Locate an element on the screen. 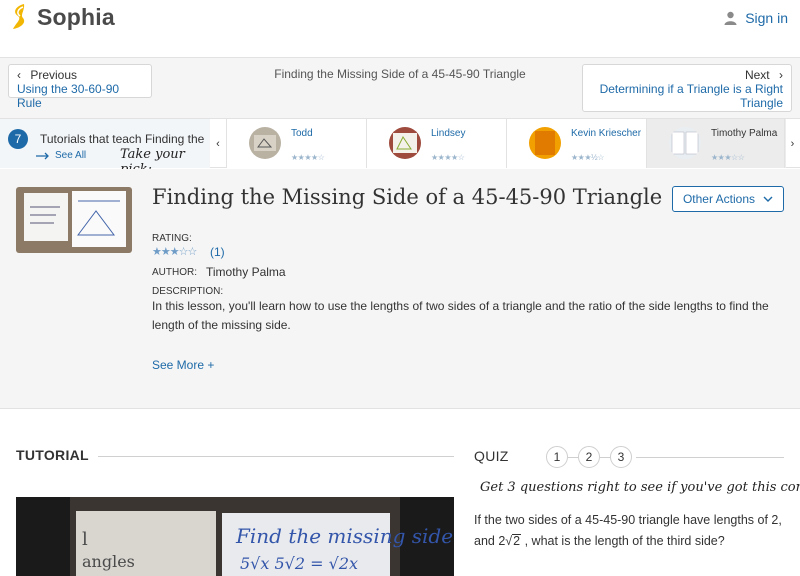 The width and height of the screenshot is (800, 576). svg-text: l is located at coordinates (85, 539).